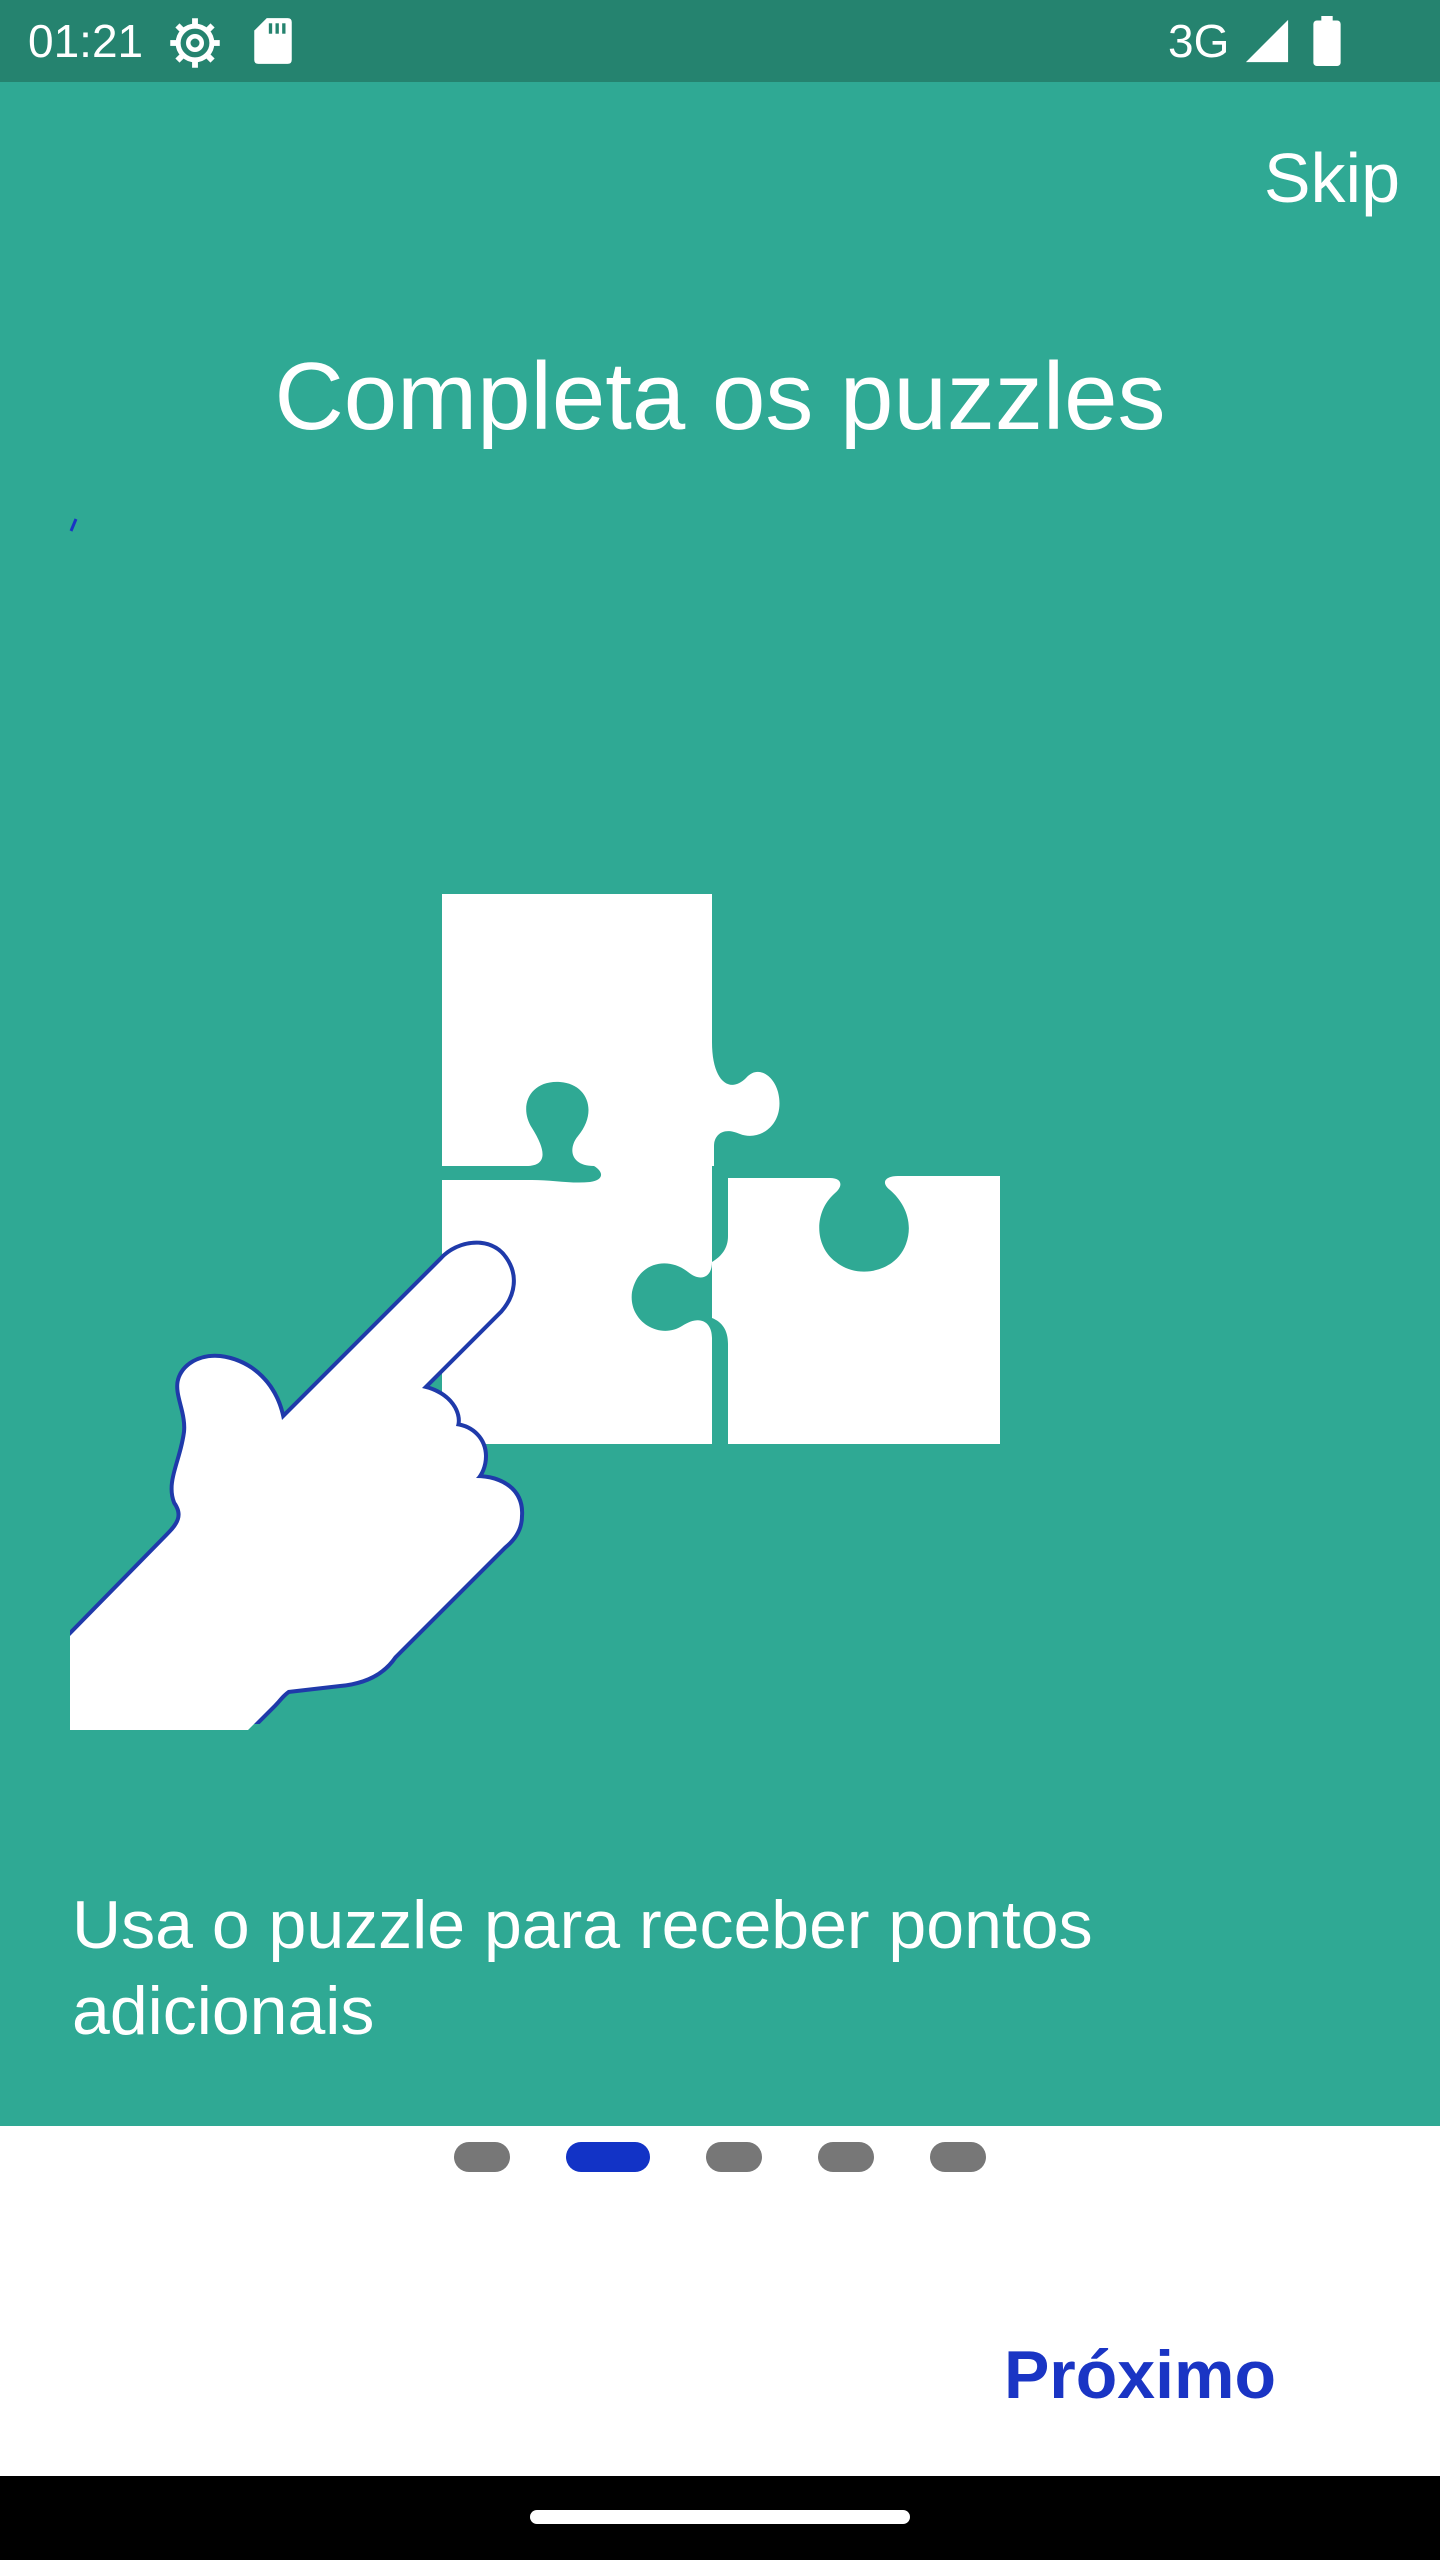 This screenshot has width=1440, height=2560. I want to click on stray-mark, so click(73, 525).